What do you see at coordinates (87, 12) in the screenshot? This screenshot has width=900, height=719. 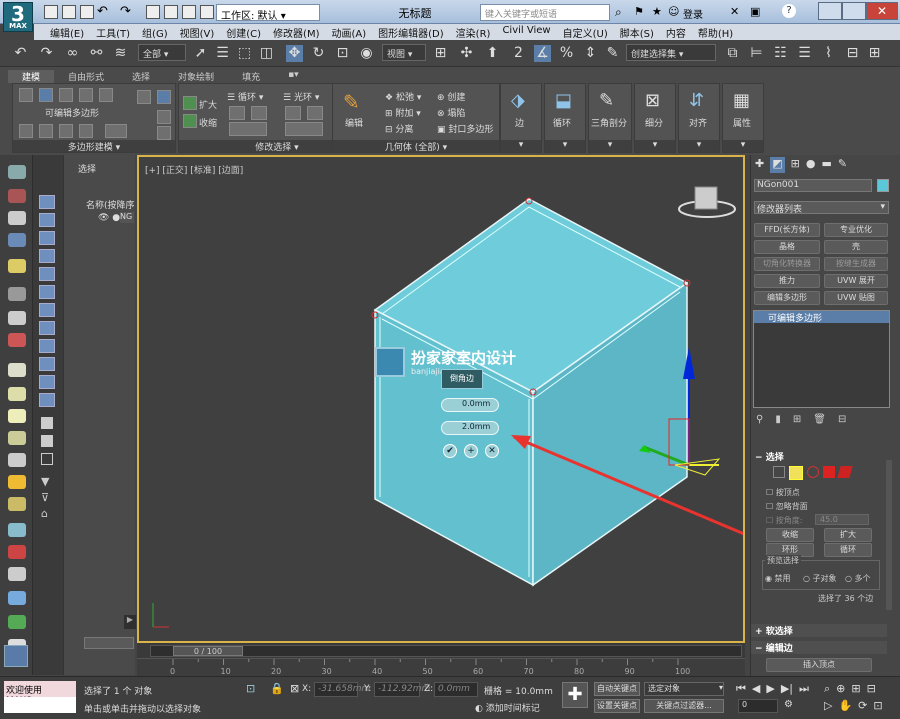 I see `save-file-icon` at bounding box center [87, 12].